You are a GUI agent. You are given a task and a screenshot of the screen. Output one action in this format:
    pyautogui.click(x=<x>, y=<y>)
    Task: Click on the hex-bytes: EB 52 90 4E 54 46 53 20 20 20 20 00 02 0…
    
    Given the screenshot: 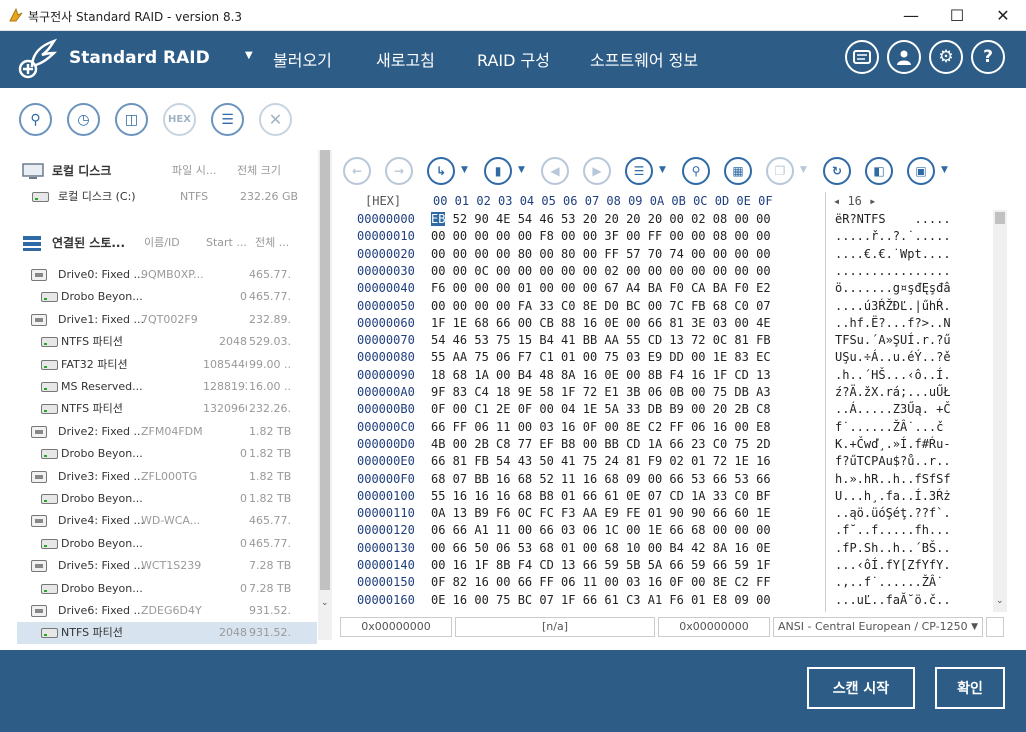 What is the action you would take?
    pyautogui.click(x=601, y=219)
    